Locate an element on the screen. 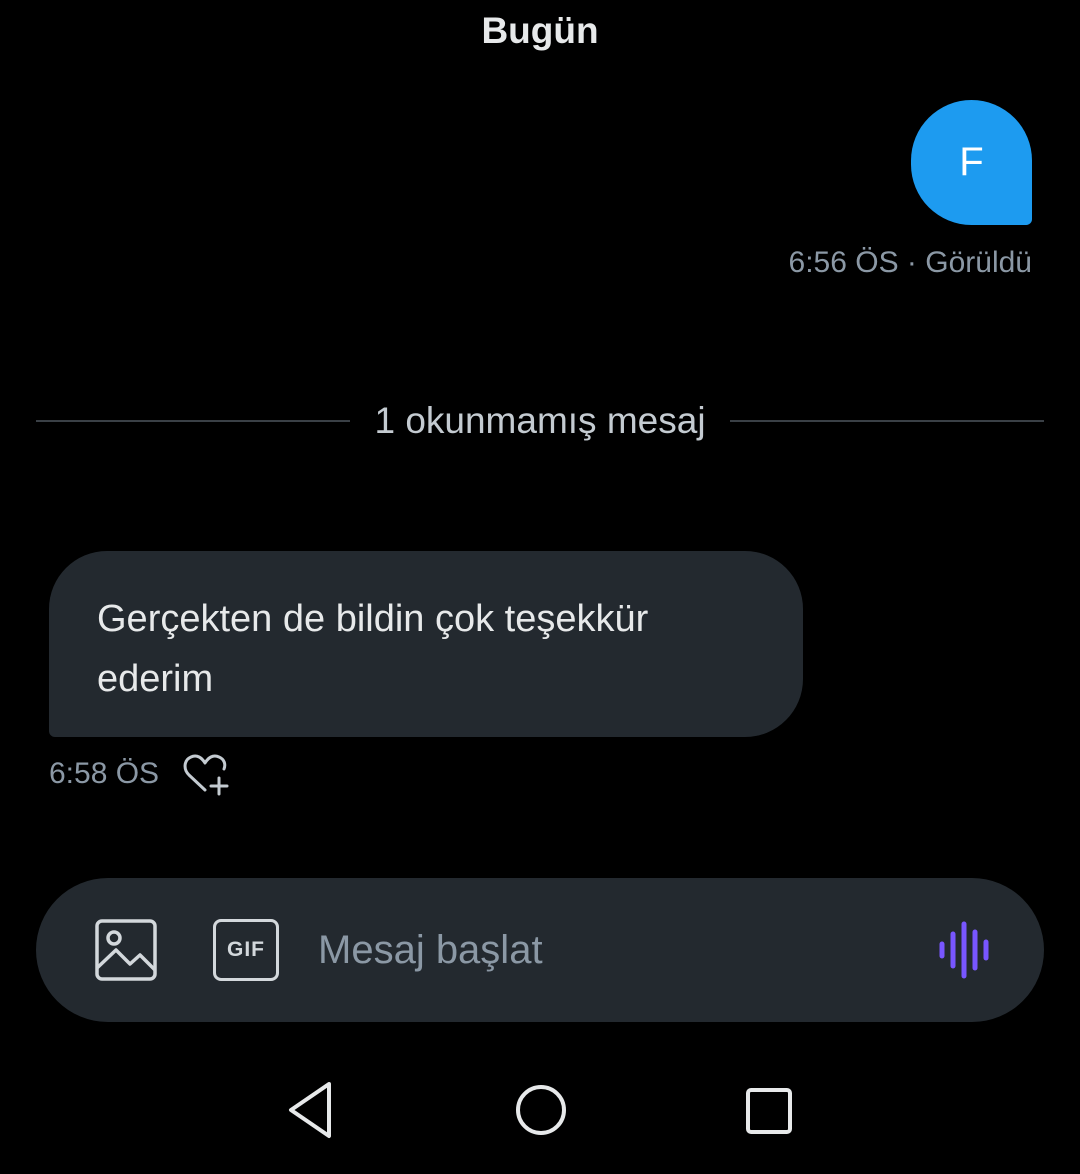 This screenshot has width=1080, height=1174. received-message-text: Gerçekten de bildin çok teşekkür ederim is located at coordinates (373, 649).